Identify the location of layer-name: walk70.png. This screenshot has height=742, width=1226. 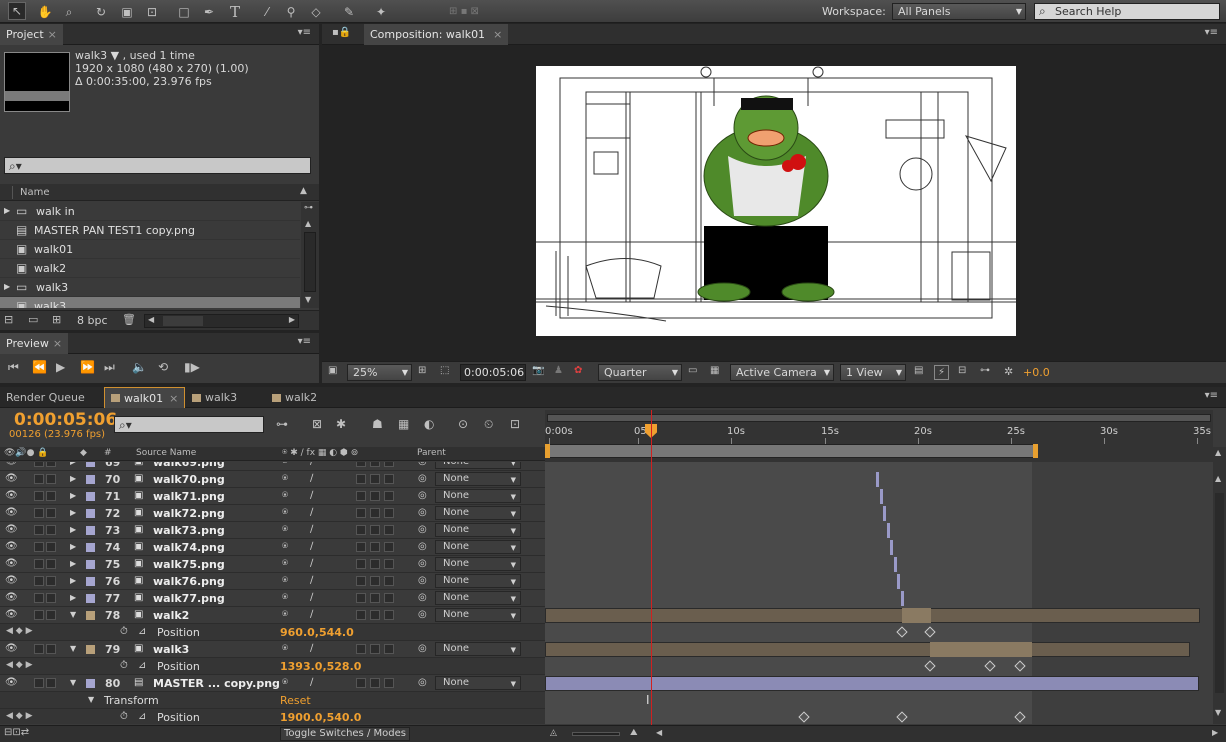
(189, 479).